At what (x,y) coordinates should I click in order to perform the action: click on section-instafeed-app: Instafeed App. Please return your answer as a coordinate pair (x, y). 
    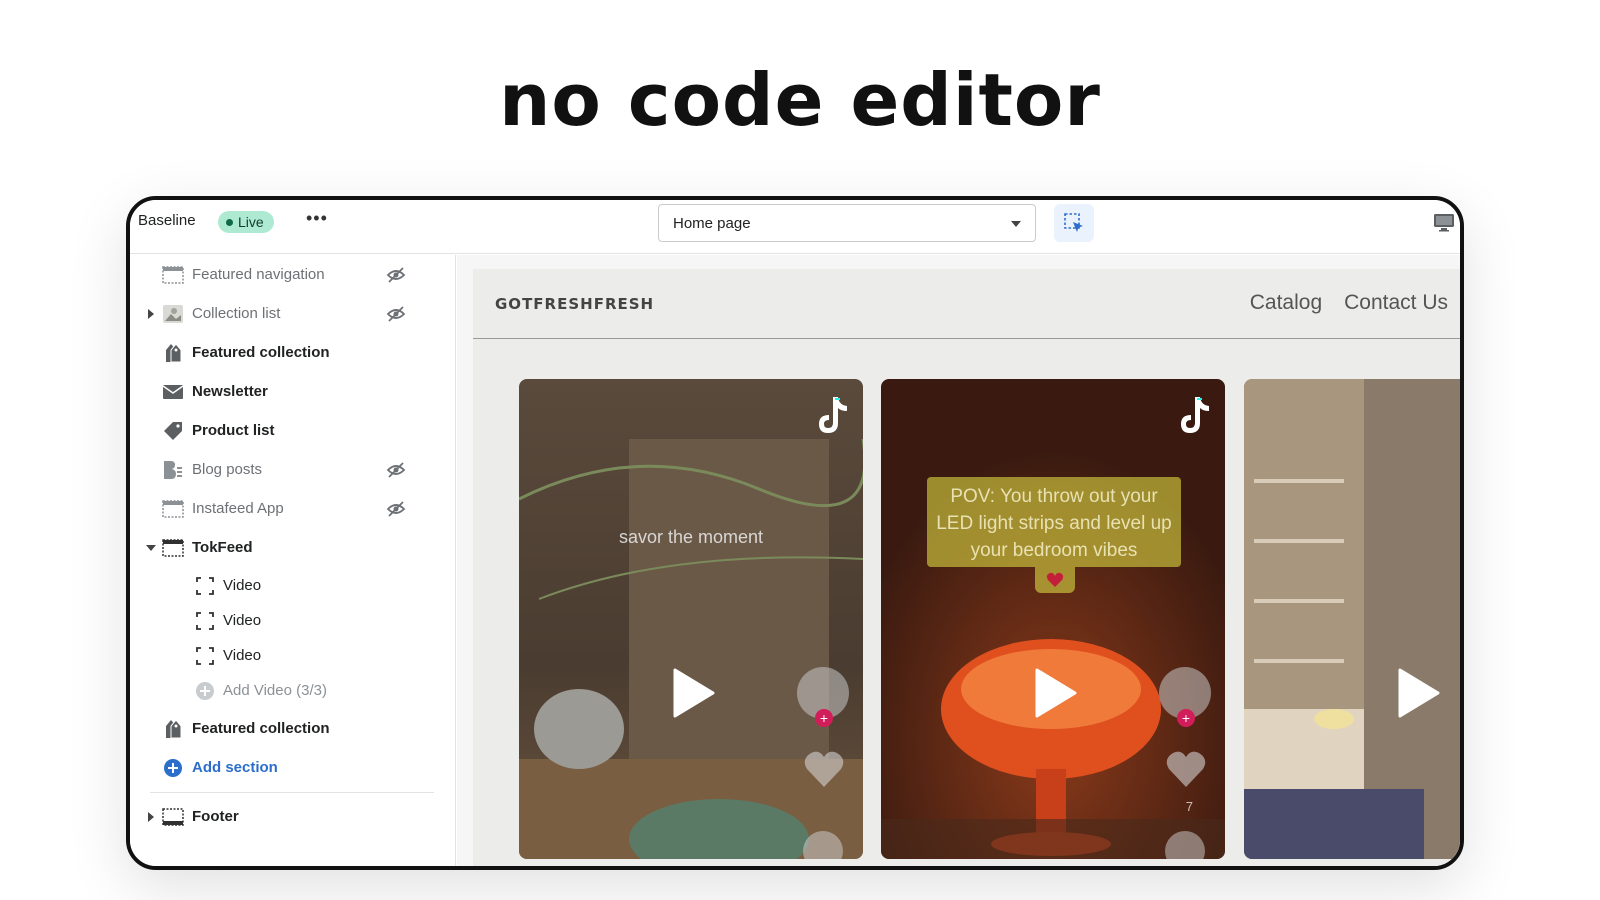
    Looking at the image, I should click on (293, 509).